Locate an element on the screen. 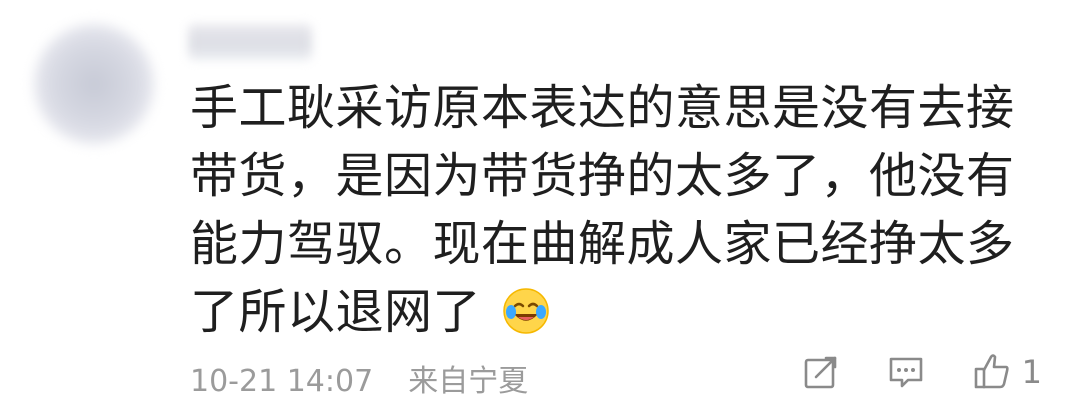 This screenshot has height=416, width=1080. thumbs-up-icon is located at coordinates (991, 371).